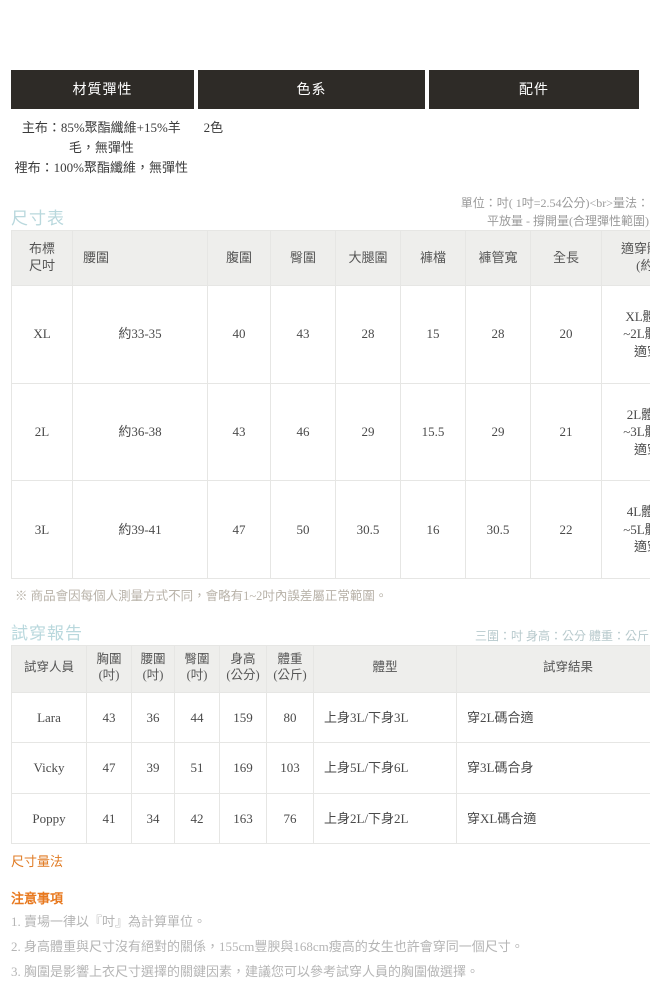  I want to click on size-chart-title: 尺寸表, so click(38, 219).